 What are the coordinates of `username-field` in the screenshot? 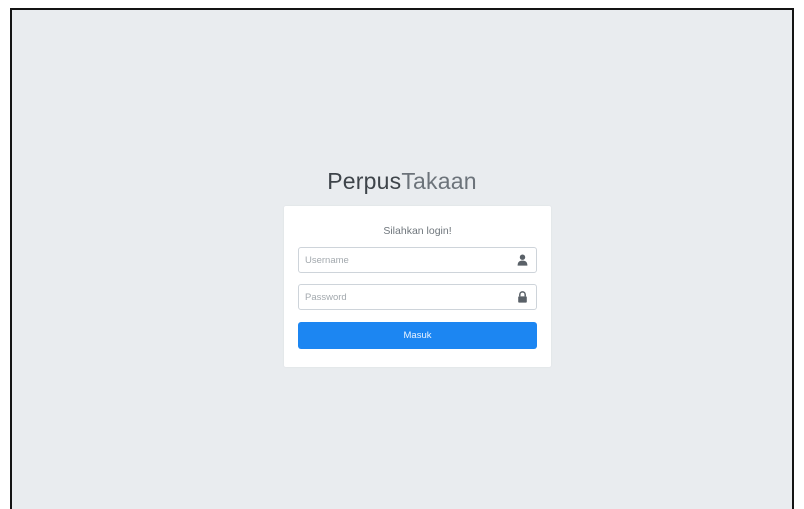 It's located at (417, 260).